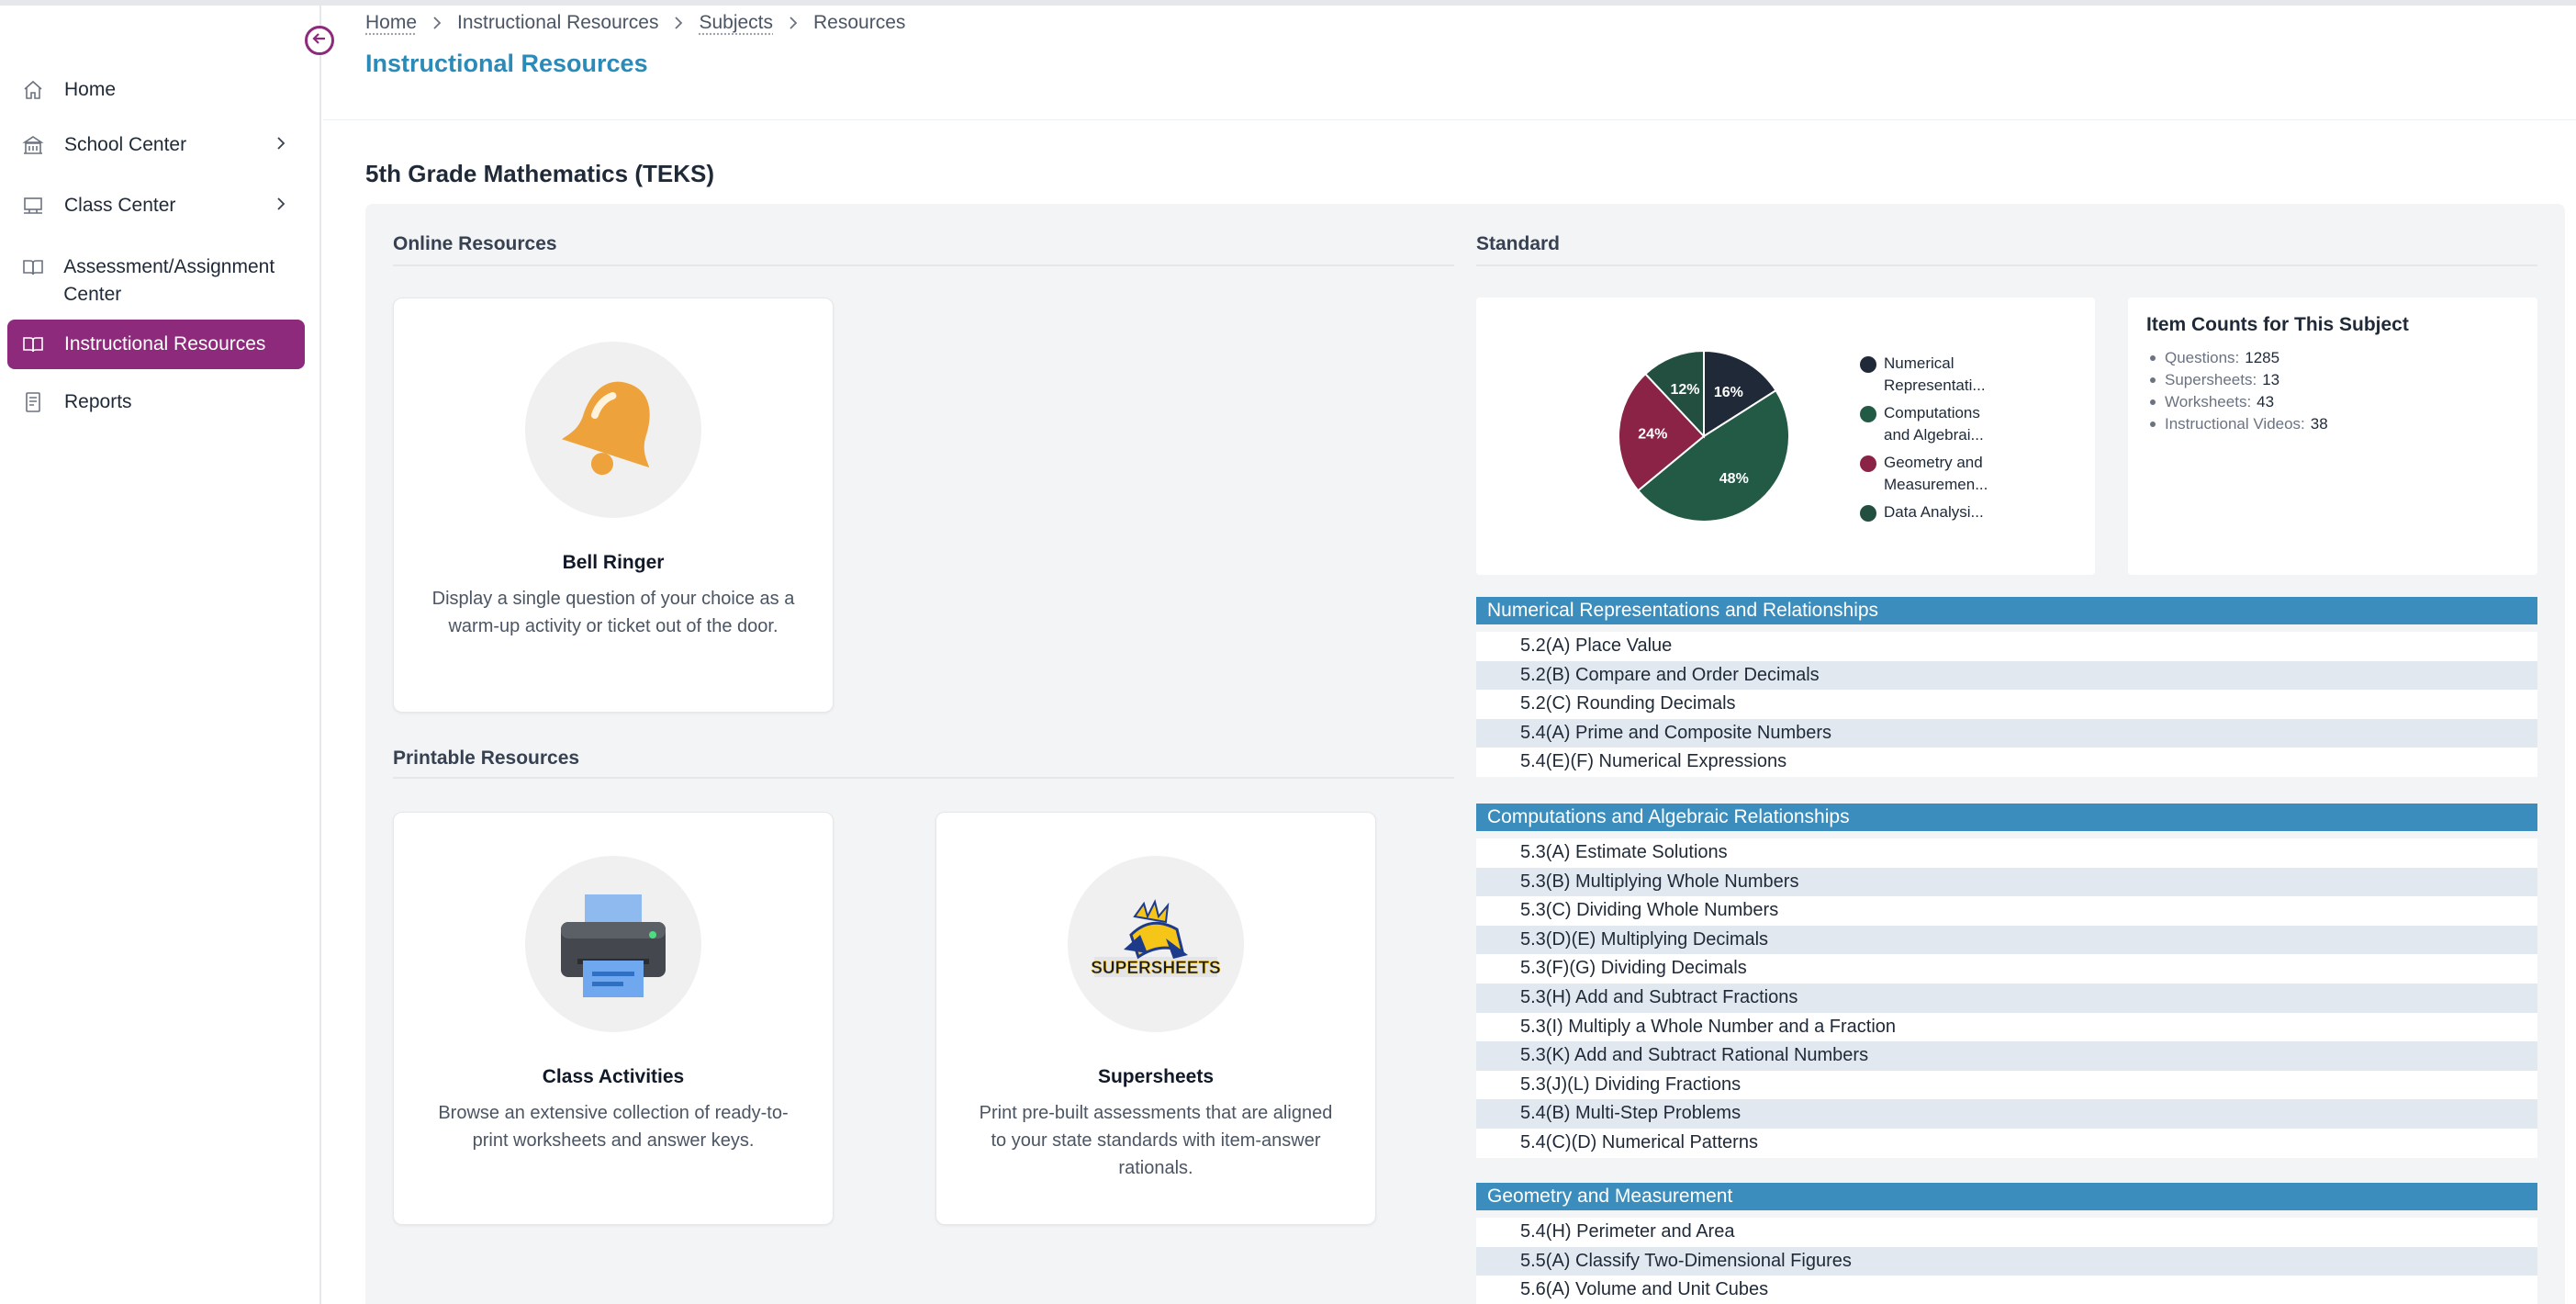  Describe the element at coordinates (2208, 402) in the screenshot. I see `count-label: Worksheets:` at that location.